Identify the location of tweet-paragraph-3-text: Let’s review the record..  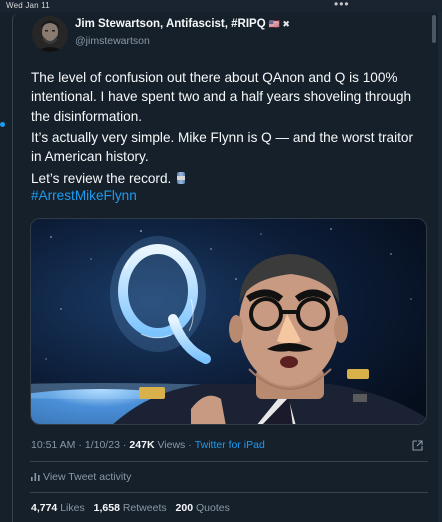
(101, 178).